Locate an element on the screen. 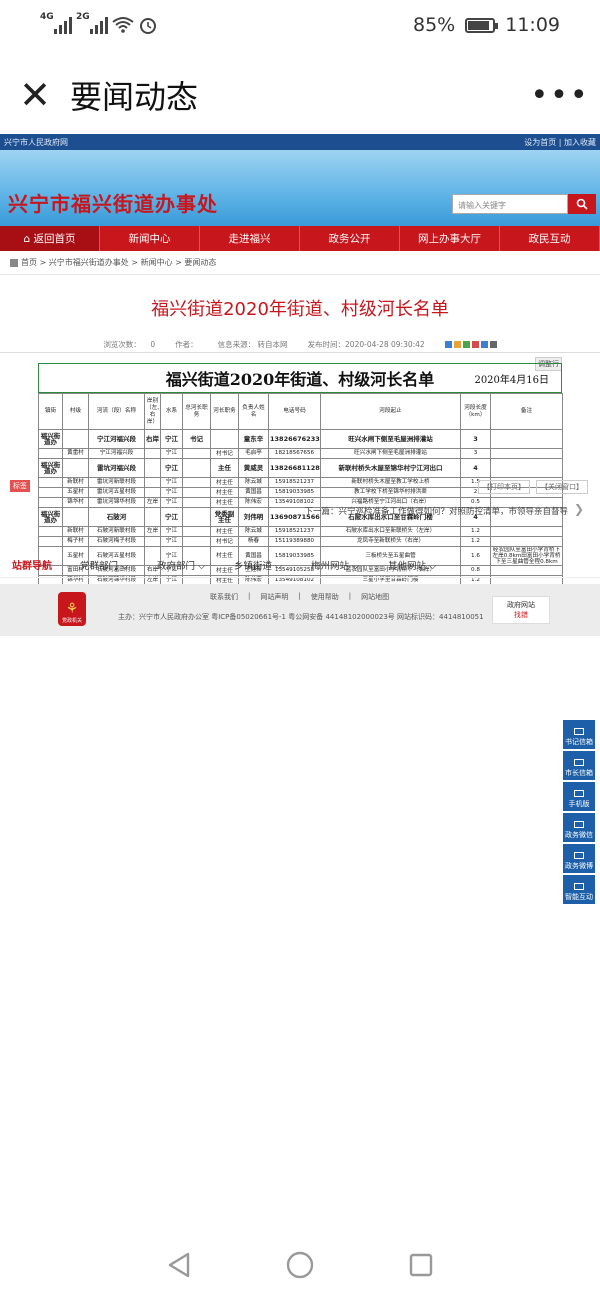  next-article-link: 下一篇：兴宁巡检准备工作做得如何？对照防控清单，市领导亲自督导 is located at coordinates (436, 511).